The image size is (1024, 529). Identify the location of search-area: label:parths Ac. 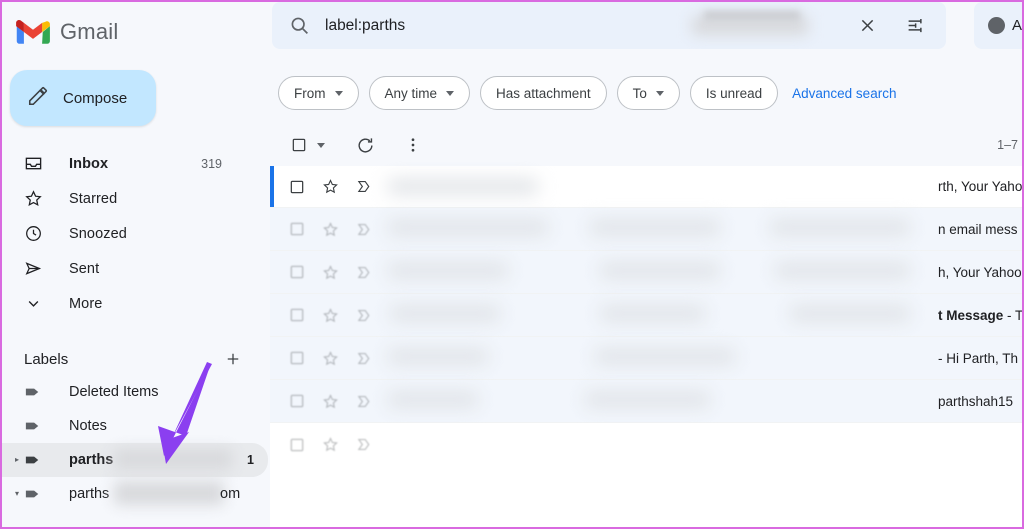
(645, 27).